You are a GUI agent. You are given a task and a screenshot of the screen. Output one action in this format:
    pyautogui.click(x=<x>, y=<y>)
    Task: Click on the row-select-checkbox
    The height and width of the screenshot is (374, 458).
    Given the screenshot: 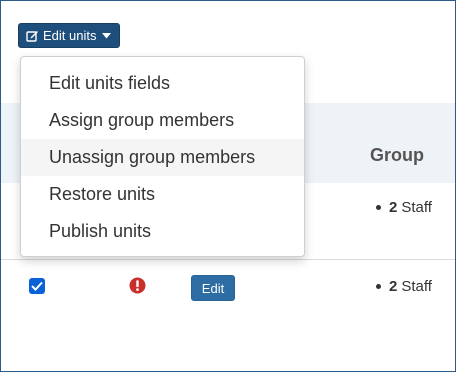 What is the action you would take?
    pyautogui.click(x=37, y=286)
    